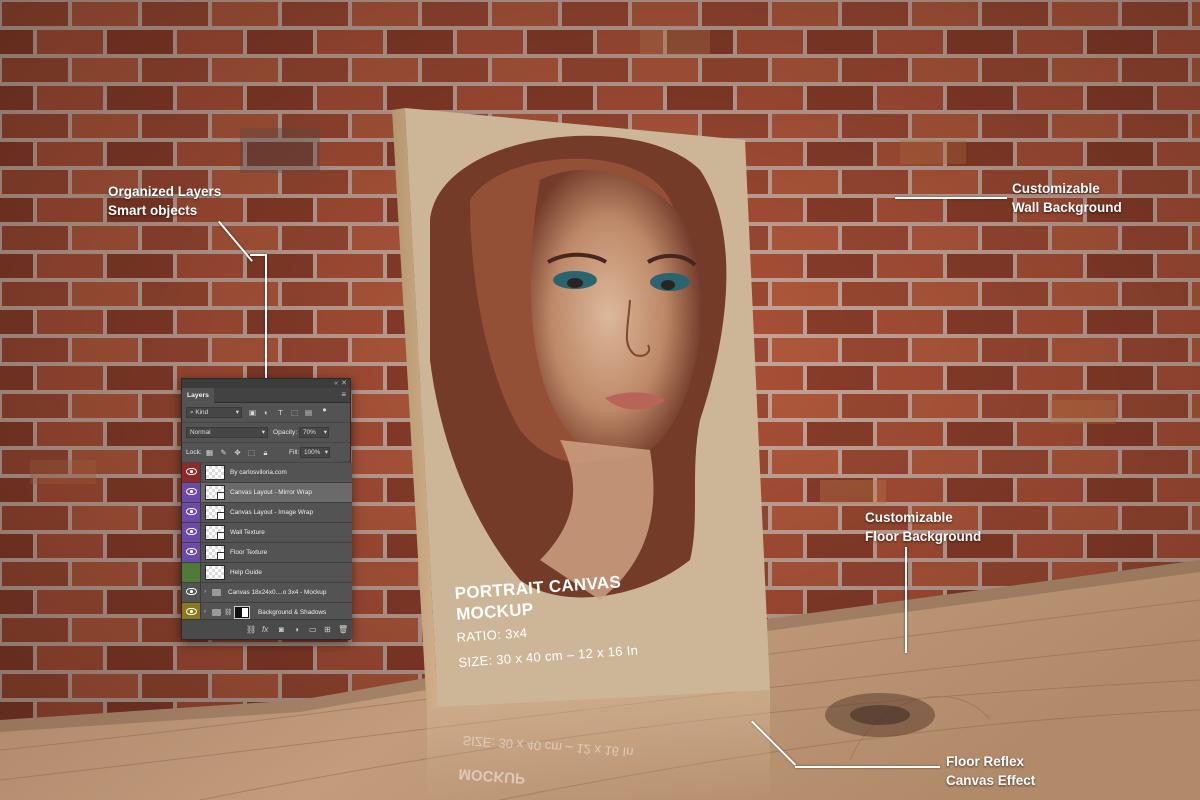 The image size is (1200, 800). I want to click on new-layer-icon: ⊞, so click(327, 629).